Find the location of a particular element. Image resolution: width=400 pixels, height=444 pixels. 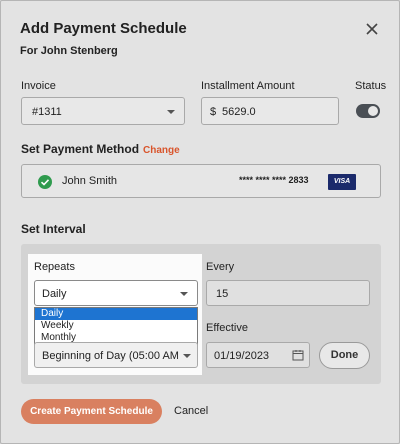

installment-amount-input: $ 5629.0 is located at coordinates (270, 111).